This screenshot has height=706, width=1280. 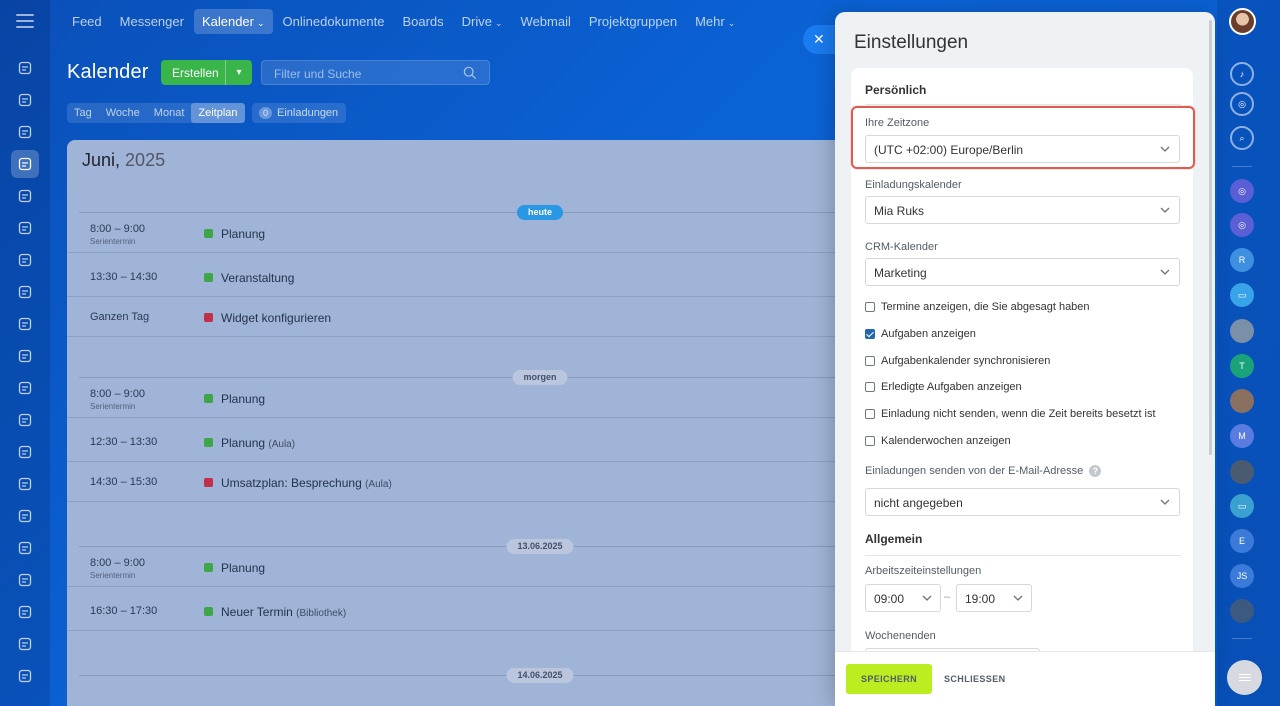 What do you see at coordinates (1210, 237) in the screenshot?
I see `scrollbar` at bounding box center [1210, 237].